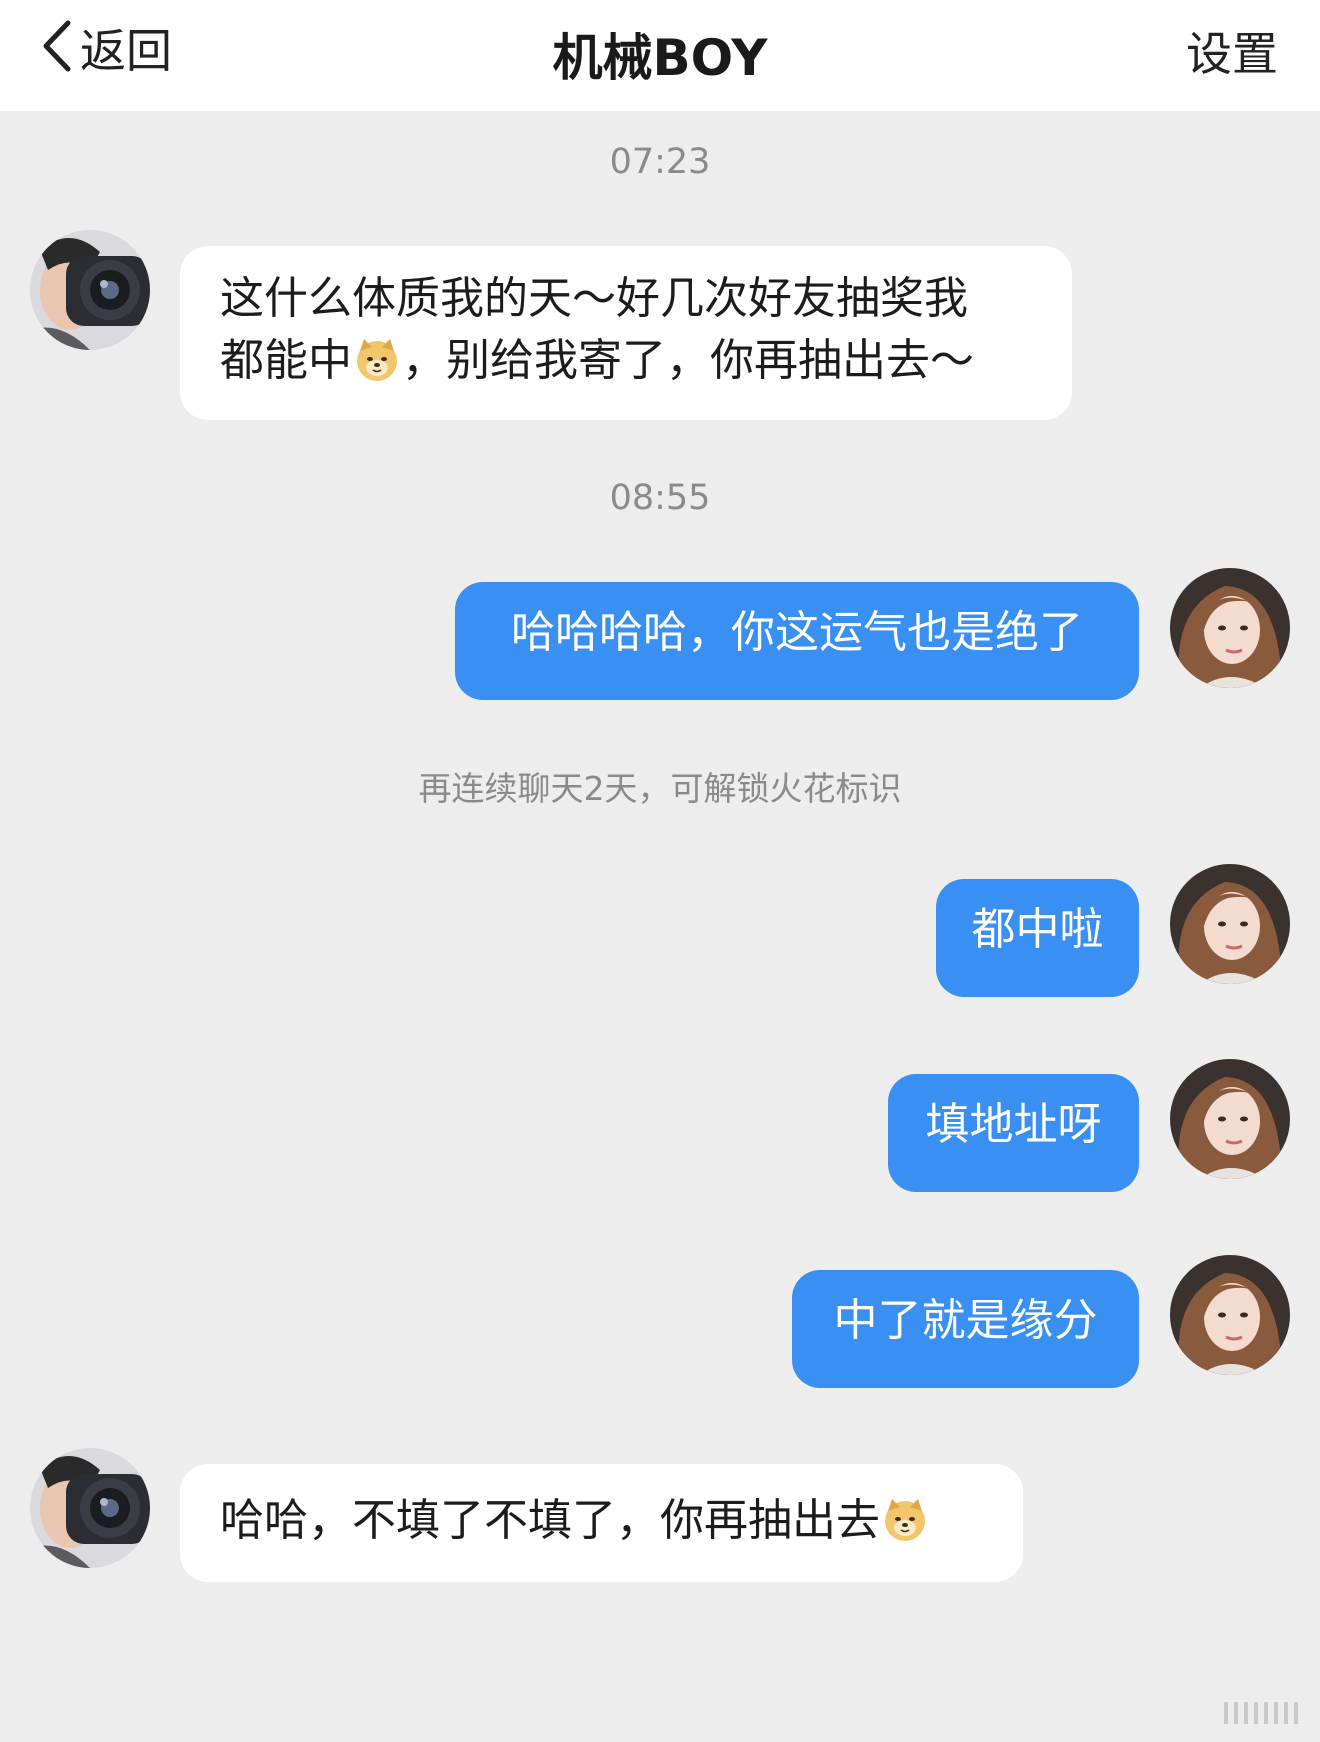 This screenshot has width=1320, height=1742. What do you see at coordinates (550, 1520) in the screenshot?
I see `message-text: 哈哈，不填了不填了，你再抽出去` at bounding box center [550, 1520].